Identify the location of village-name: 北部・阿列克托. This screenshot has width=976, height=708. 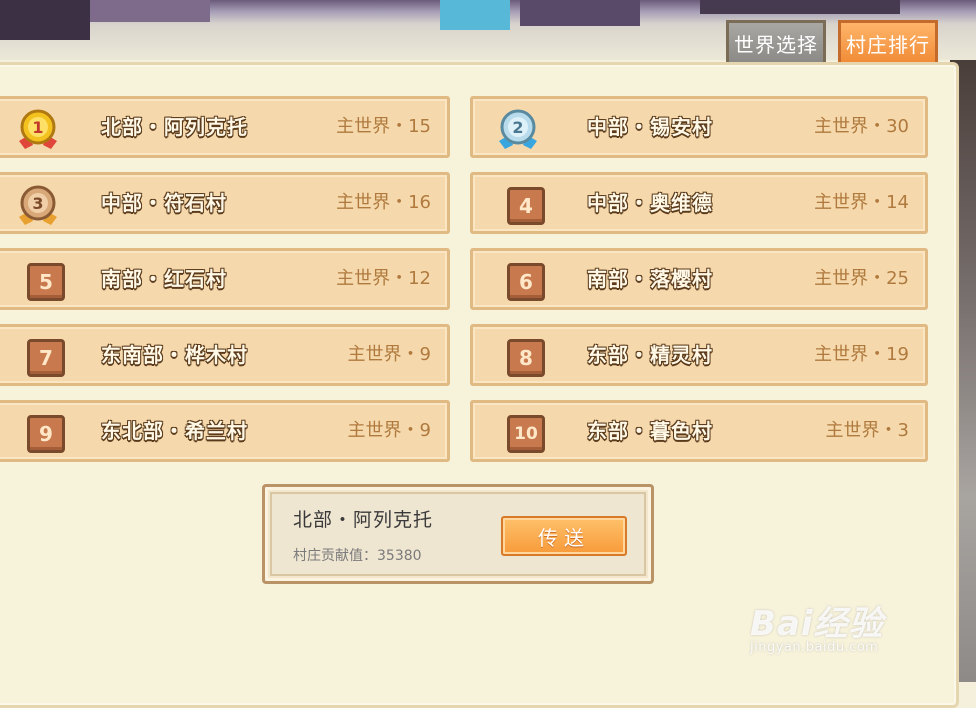
(174, 127).